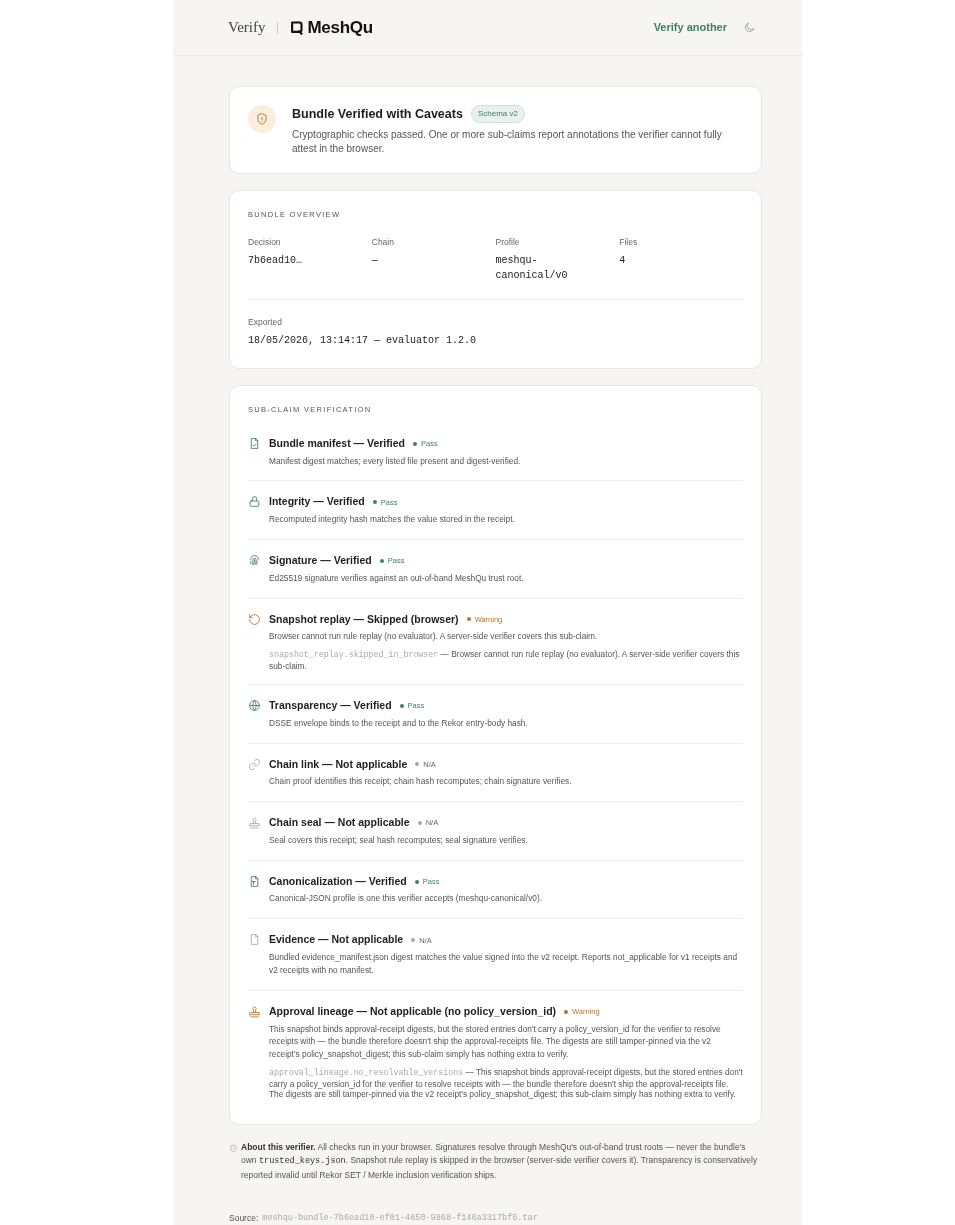 The height and width of the screenshot is (1225, 955). Describe the element at coordinates (504, 964) in the screenshot. I see `claim-description: Bundled evidence_manifest.json digest matches the value signed into the v2 receipt. Reports not_applicable for v1 receipts and v2 receipts with no manifest.` at that location.